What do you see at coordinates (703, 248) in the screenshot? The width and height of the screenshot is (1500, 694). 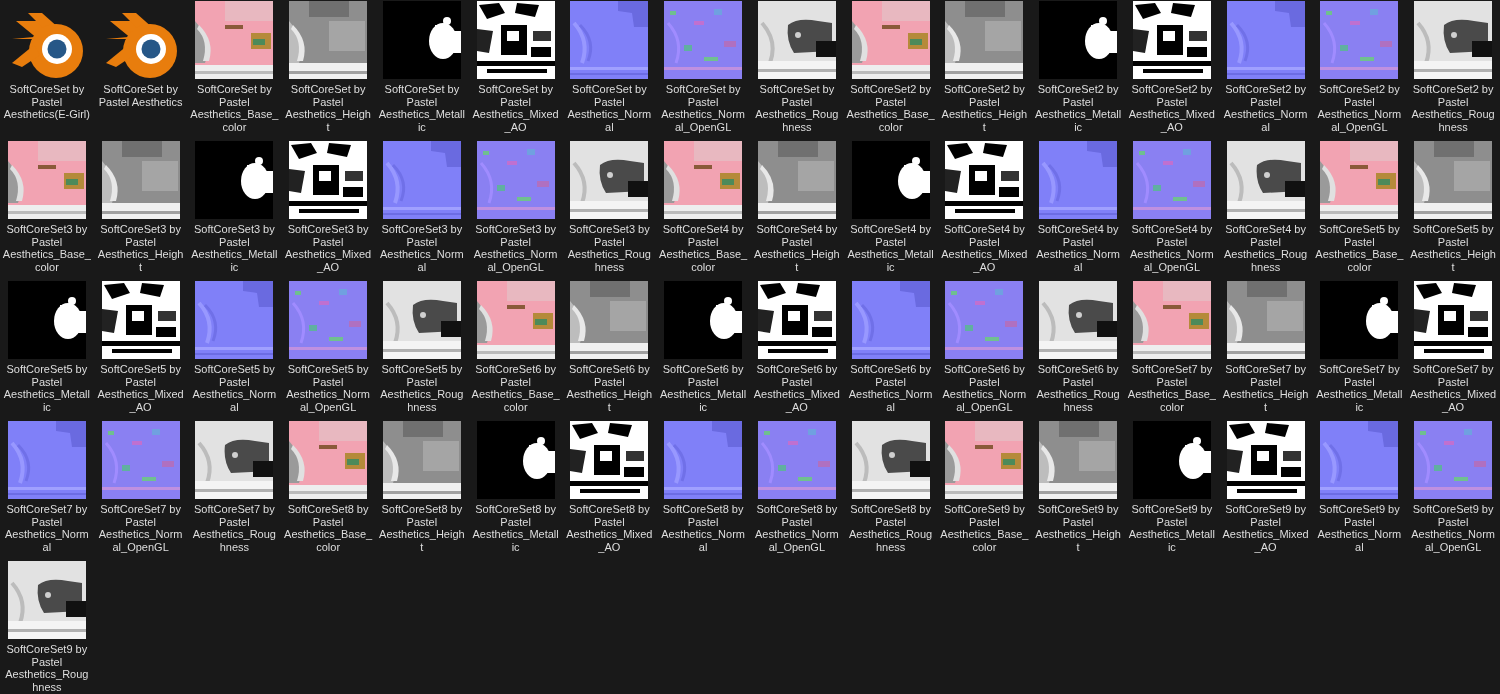 I see `file-name: SoftCoreSet4 by Pastel Aesthetics_Base_ color` at bounding box center [703, 248].